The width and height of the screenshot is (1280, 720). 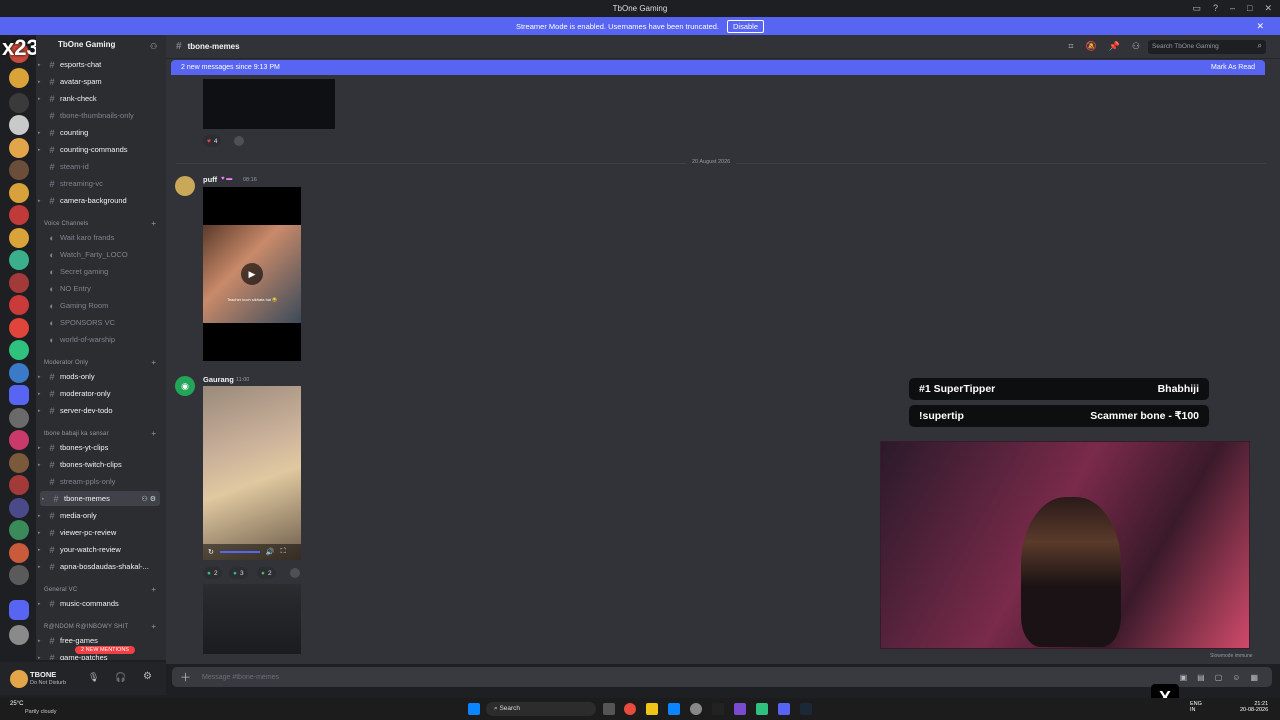 I want to click on search-input: Search TbOne Gaming, so click(x=1207, y=47).